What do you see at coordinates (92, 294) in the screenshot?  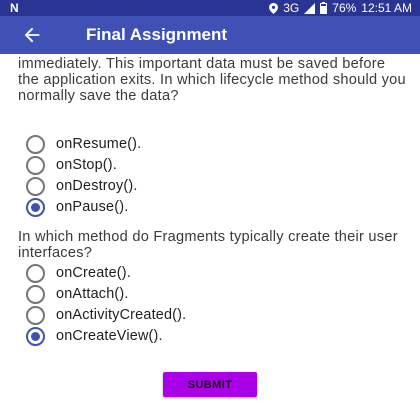 I see `option-label: onAttach().` at bounding box center [92, 294].